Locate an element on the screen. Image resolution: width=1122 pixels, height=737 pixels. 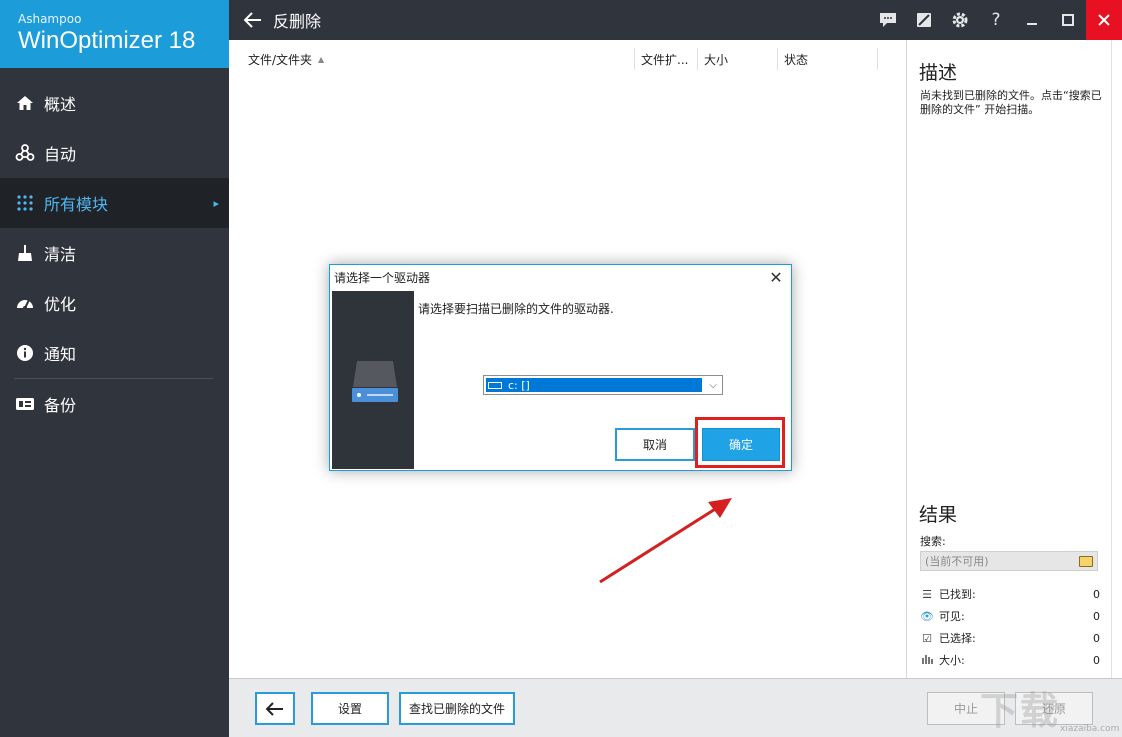
maximize-icon is located at coordinates (1068, 20).